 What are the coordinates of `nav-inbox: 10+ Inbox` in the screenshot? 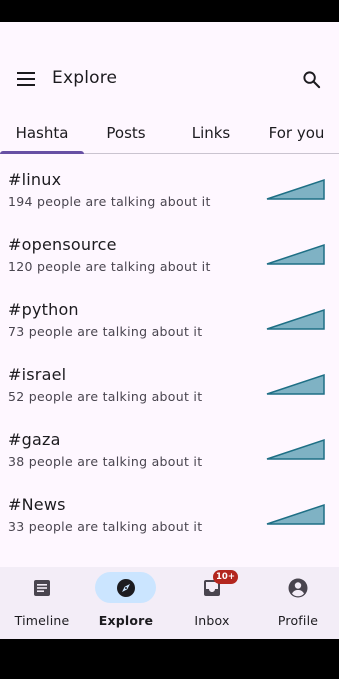 It's located at (212, 603).